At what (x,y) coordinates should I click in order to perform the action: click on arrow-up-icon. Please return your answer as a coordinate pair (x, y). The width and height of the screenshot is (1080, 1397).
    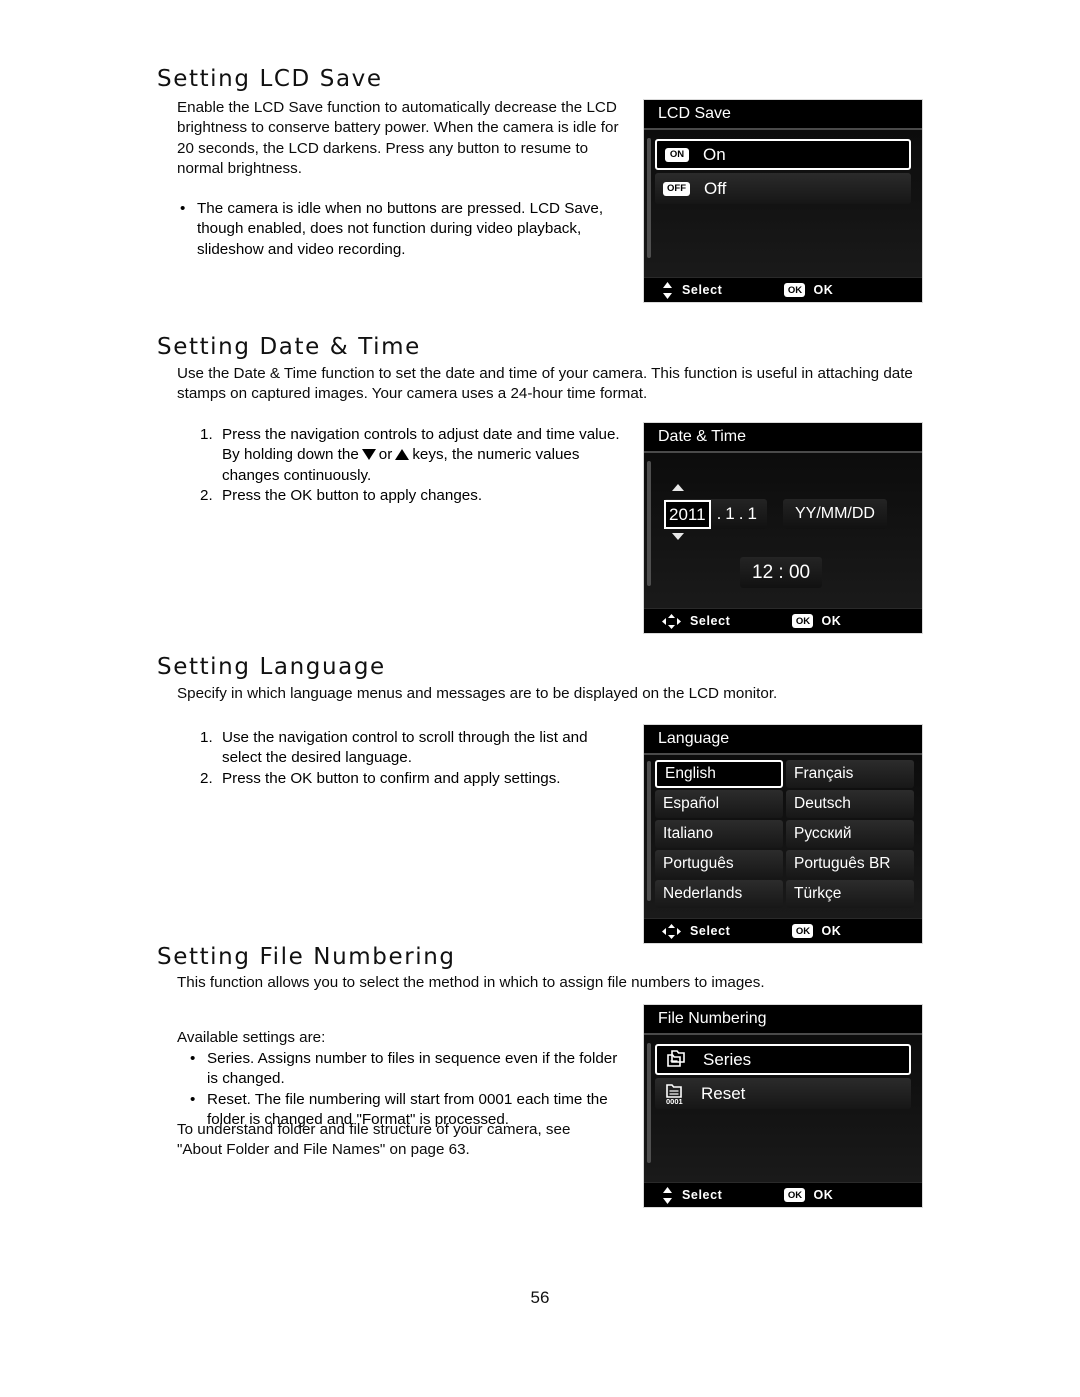
    Looking at the image, I should click on (402, 455).